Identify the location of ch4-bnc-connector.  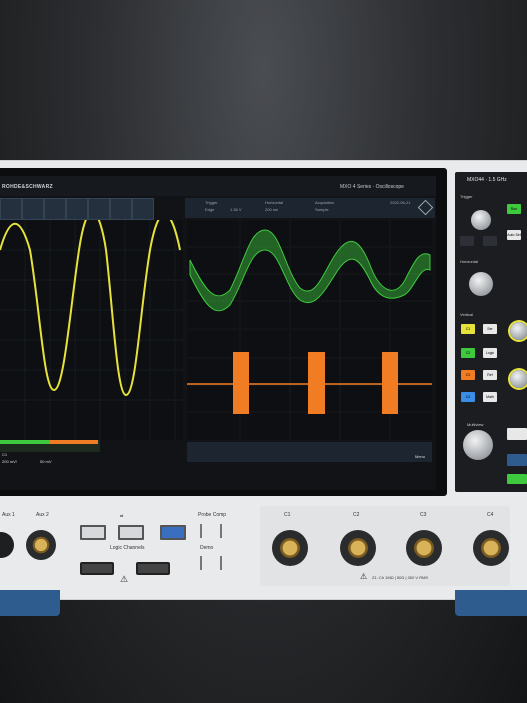
(491, 548).